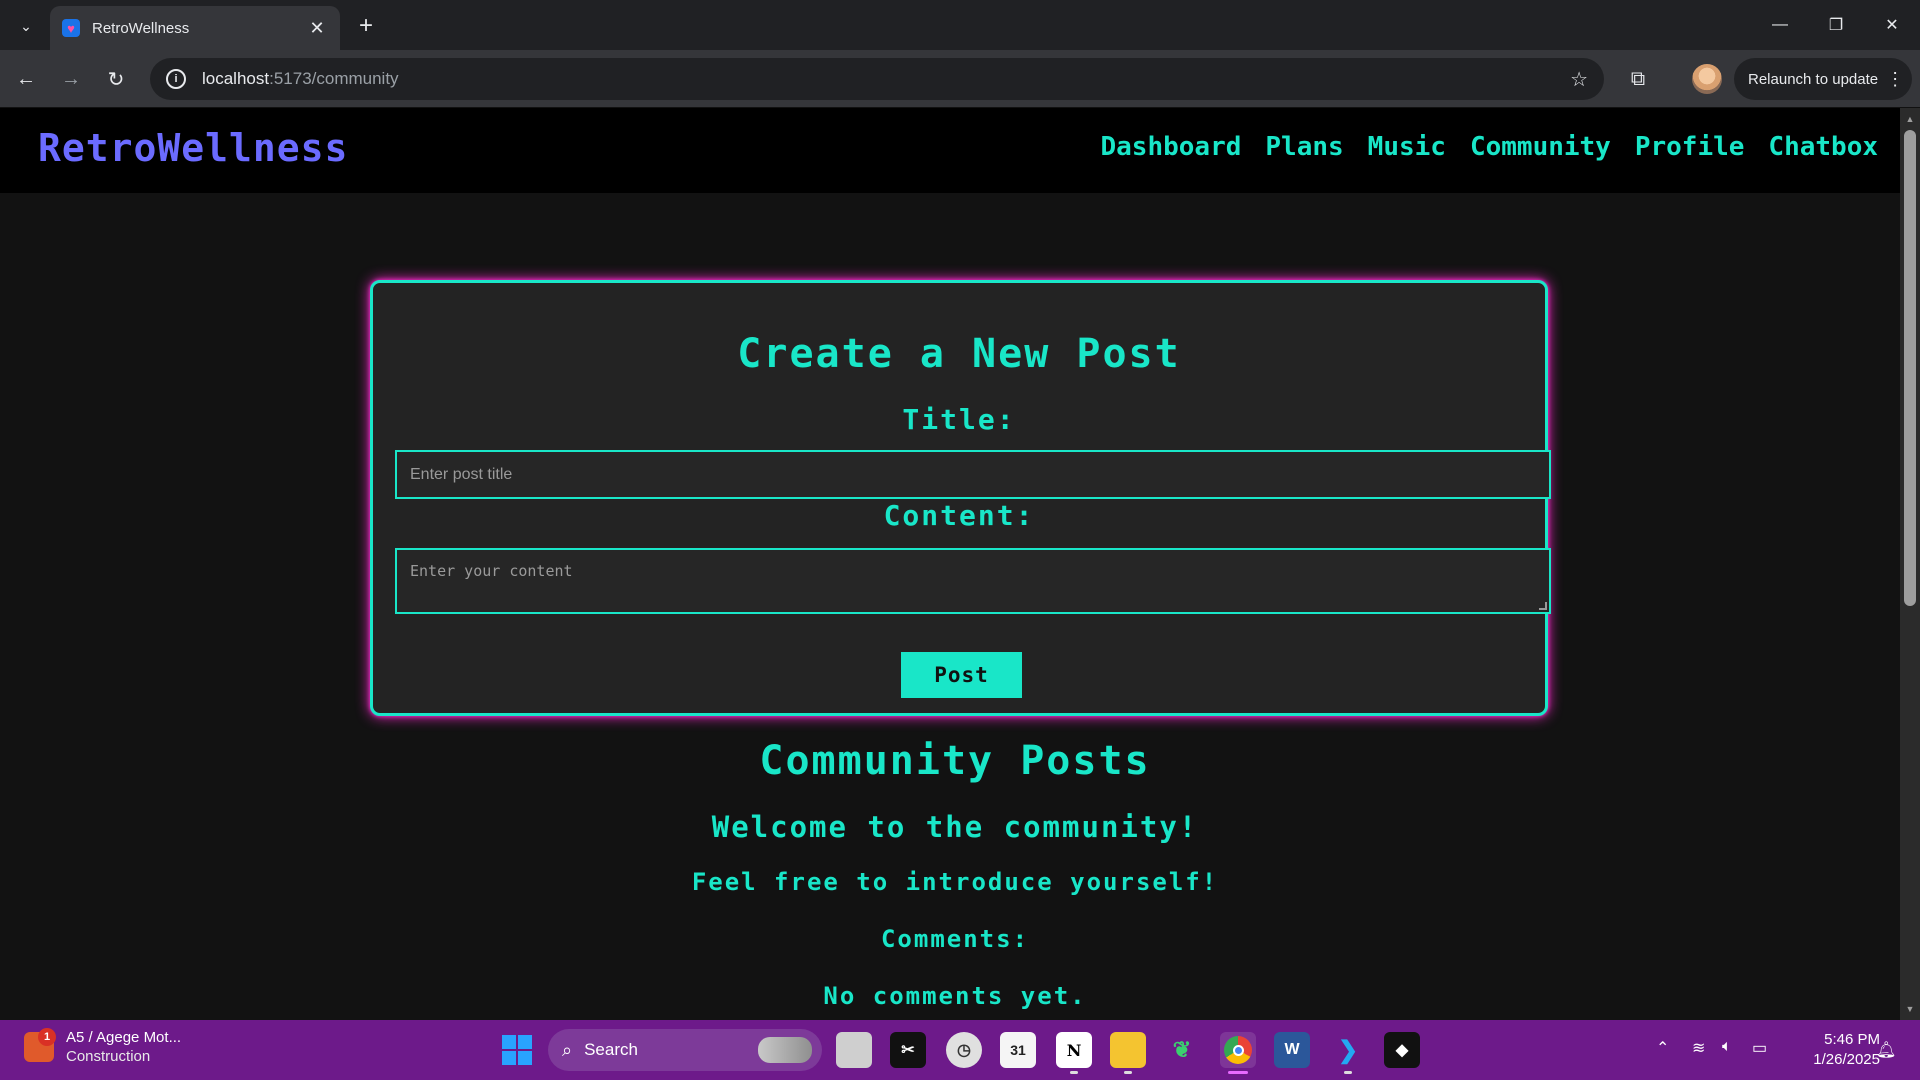 The width and height of the screenshot is (1920, 1080). Describe the element at coordinates (1910, 119) in the screenshot. I see `scroll-up-arrow-icon: ▲` at that location.